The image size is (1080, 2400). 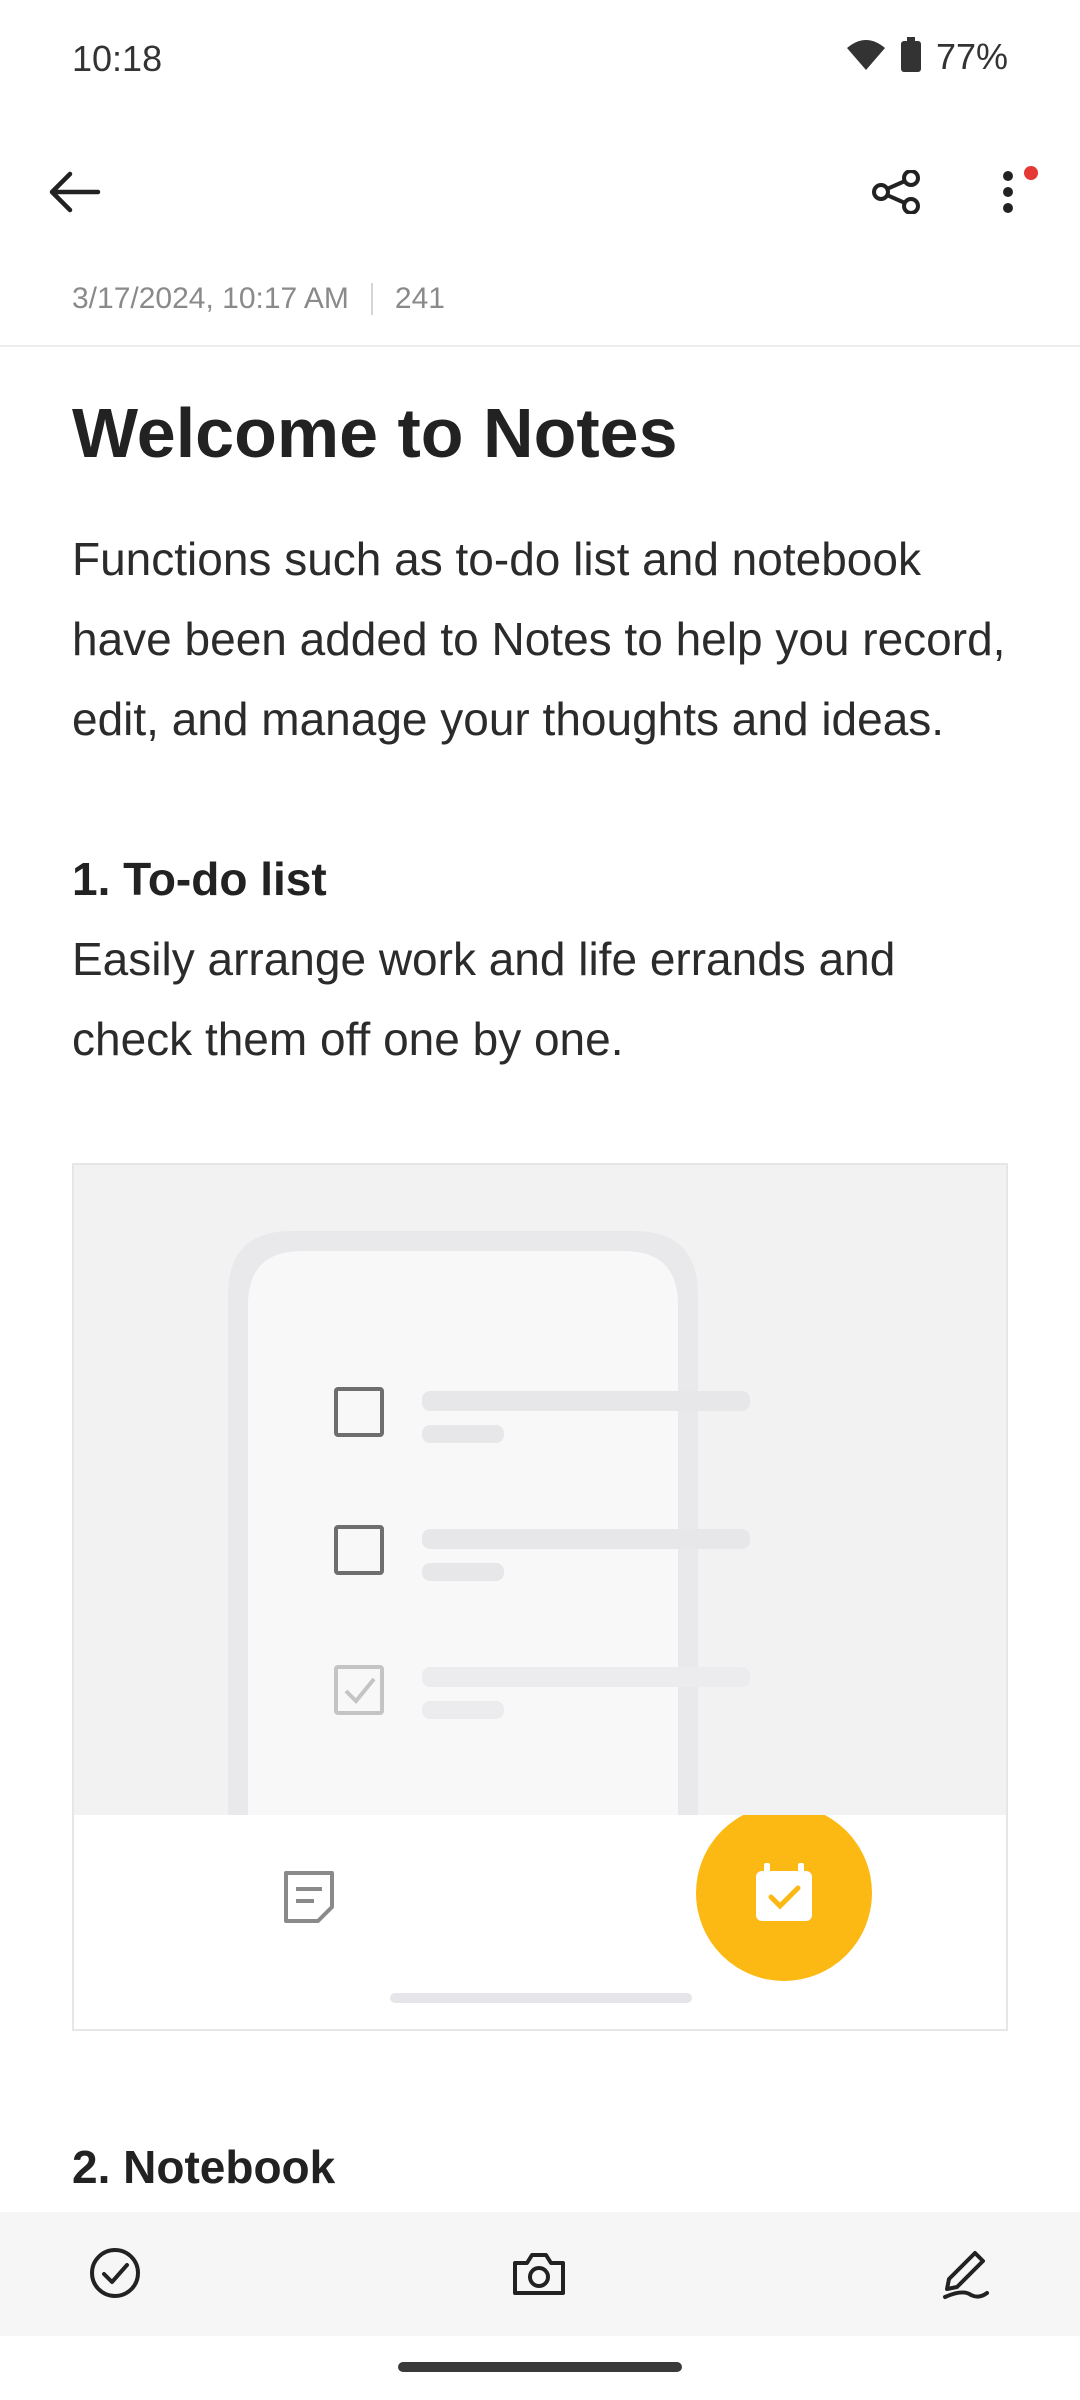 I want to click on back-button, so click(x=74, y=194).